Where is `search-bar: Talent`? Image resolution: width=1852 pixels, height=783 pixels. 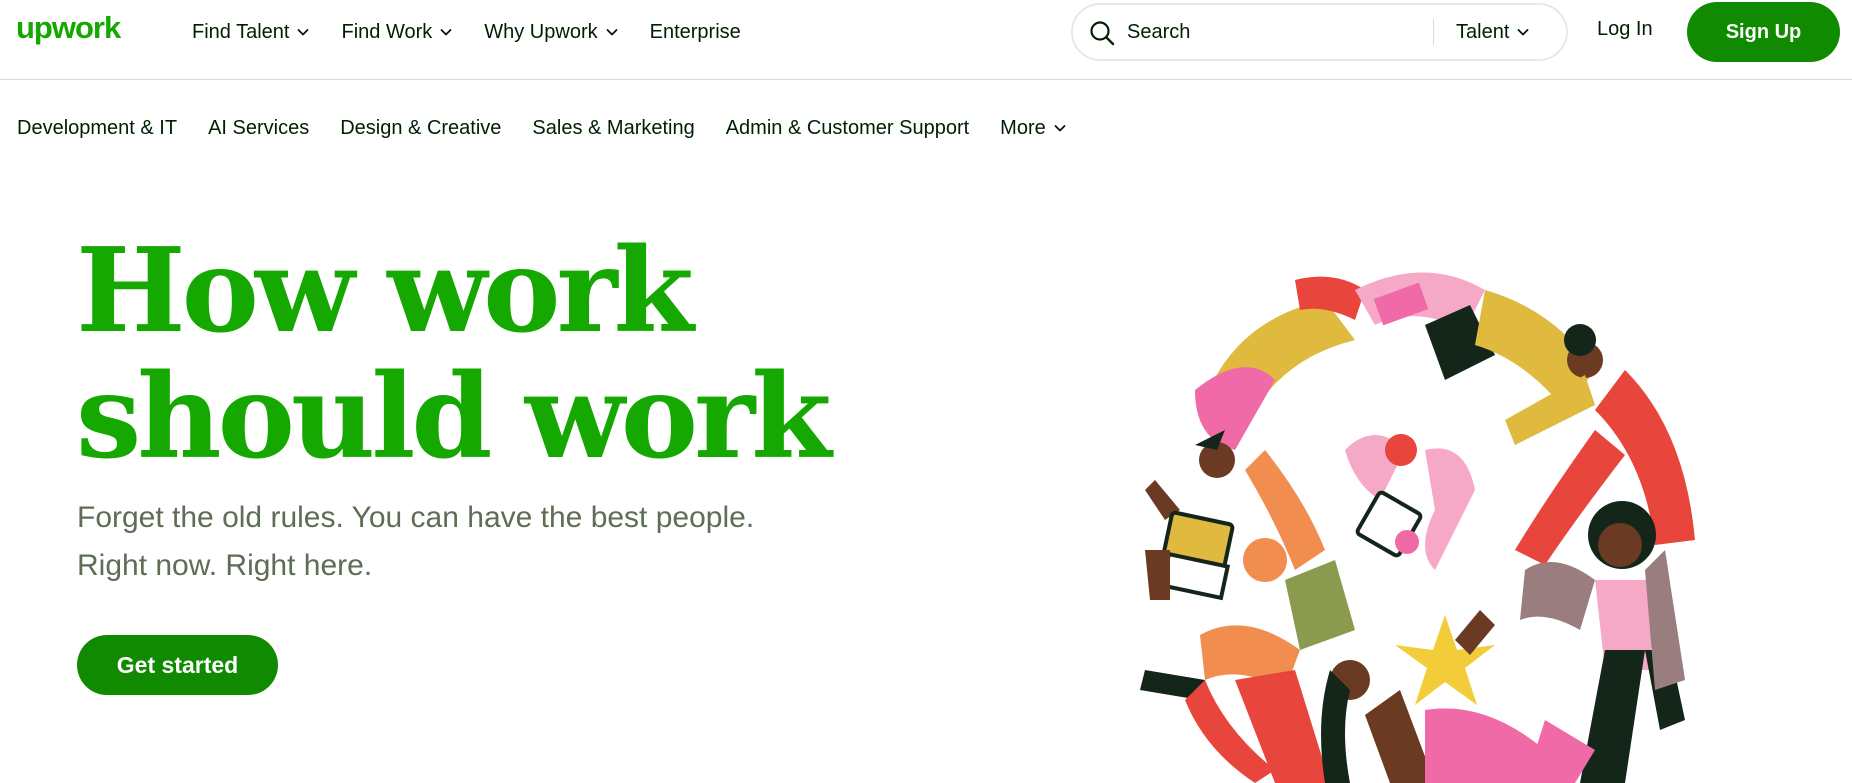 search-bar: Talent is located at coordinates (1319, 32).